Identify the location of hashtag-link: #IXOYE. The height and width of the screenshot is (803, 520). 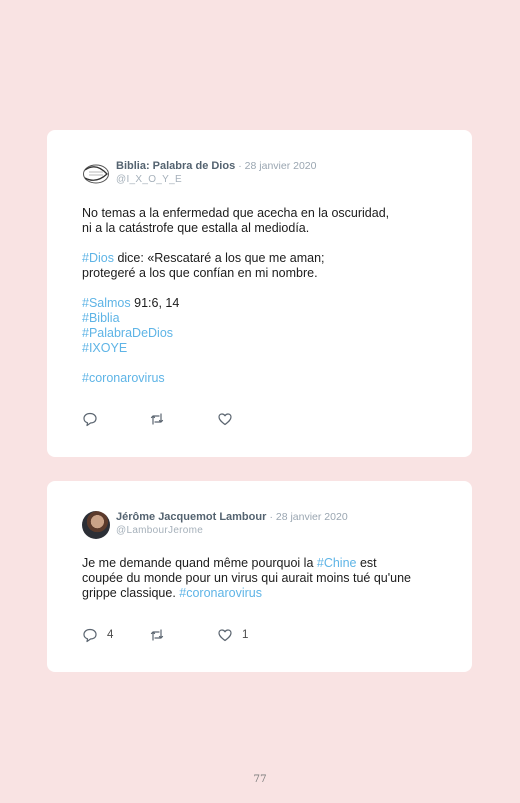
(104, 348).